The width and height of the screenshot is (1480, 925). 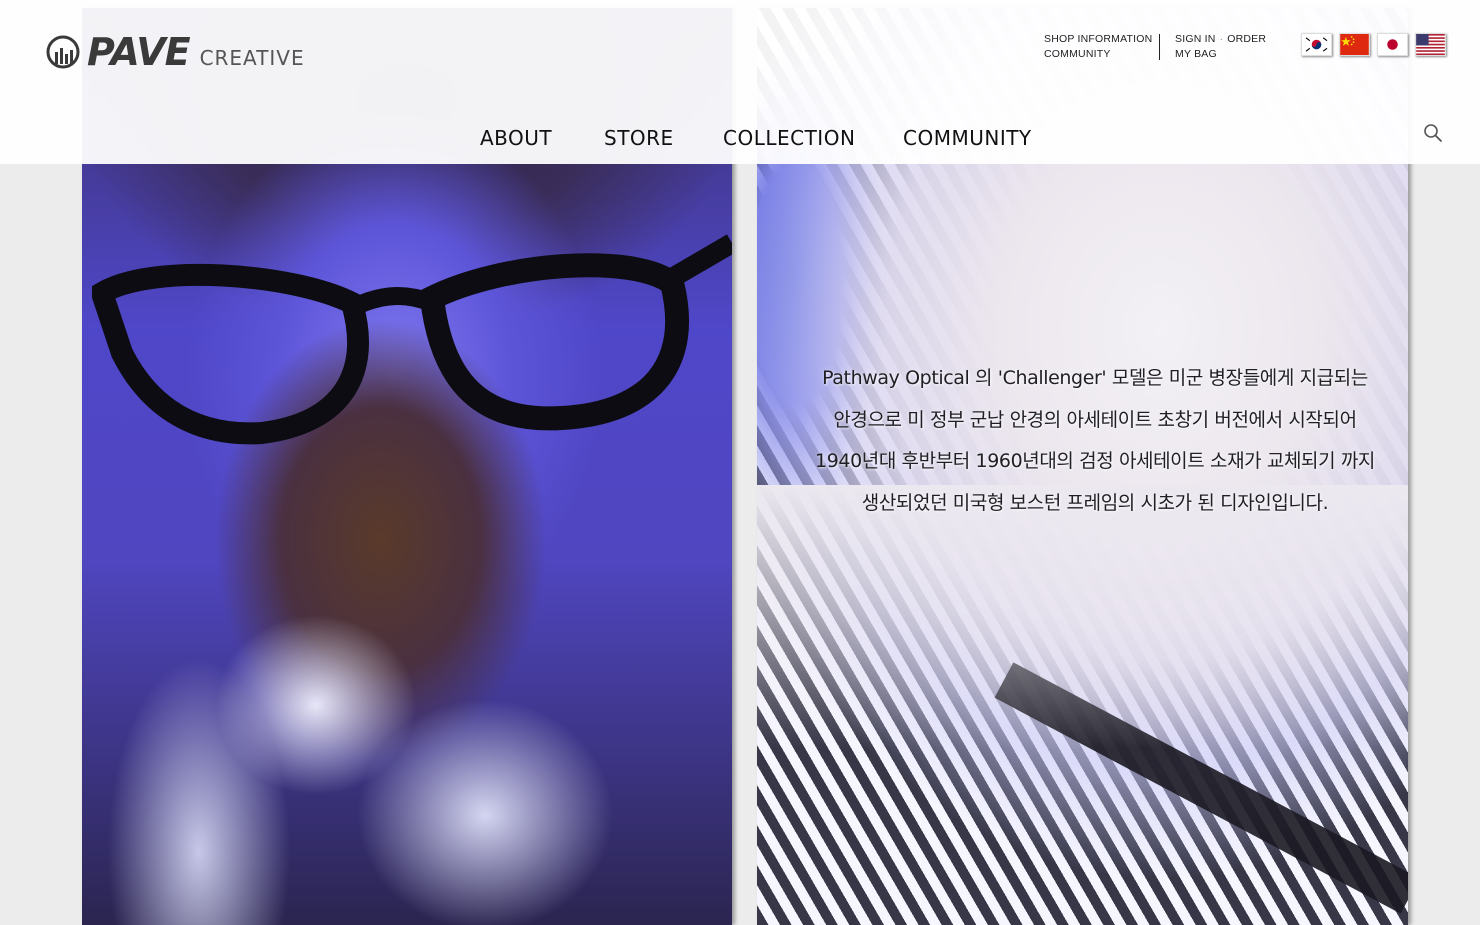 I want to click on shop-information-link: SHOP INFORMATION, so click(x=1098, y=39).